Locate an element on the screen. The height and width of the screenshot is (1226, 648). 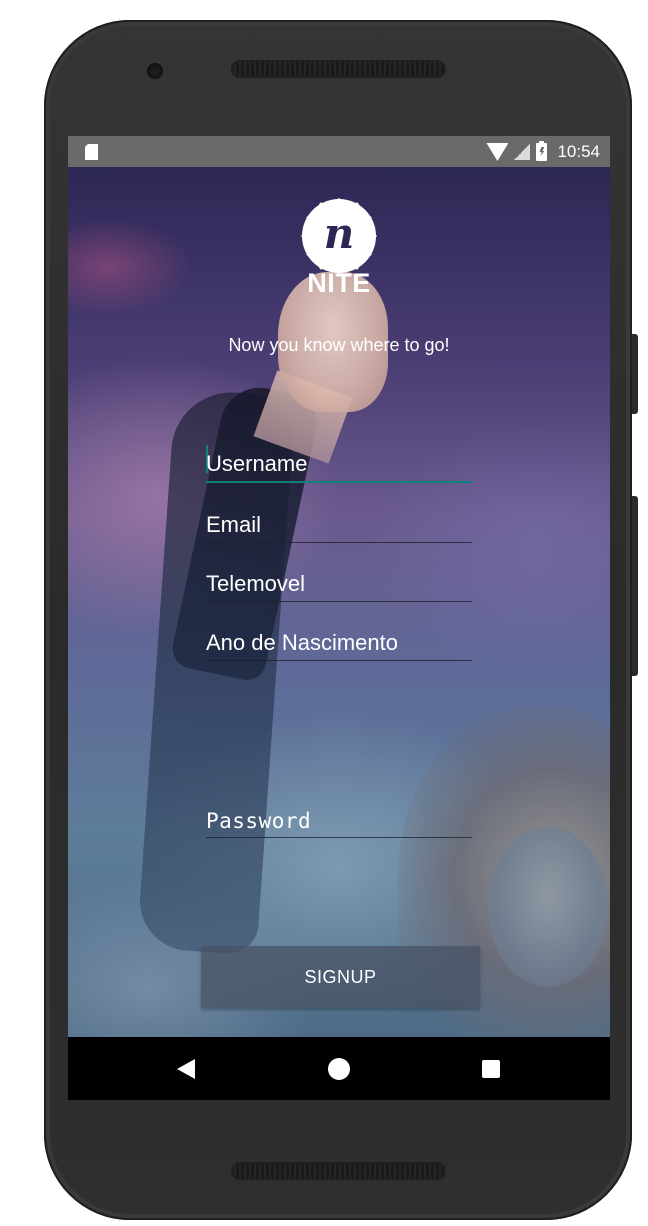
phone-field is located at coordinates (339, 581).